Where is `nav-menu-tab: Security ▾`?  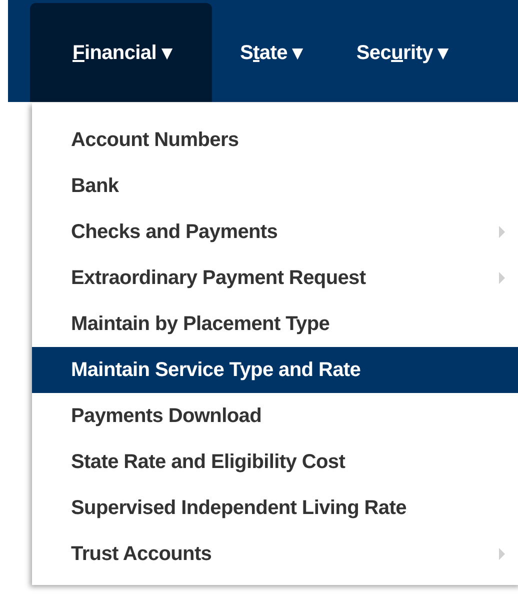 nav-menu-tab: Security ▾ is located at coordinates (401, 52).